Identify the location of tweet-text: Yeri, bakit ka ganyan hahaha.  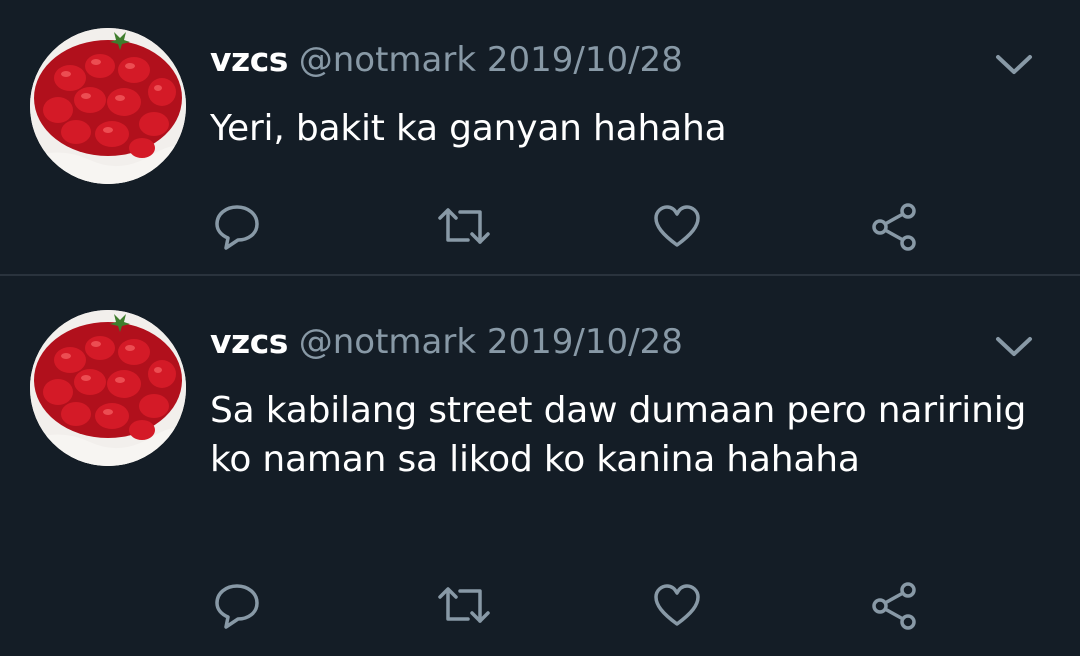
(468, 128).